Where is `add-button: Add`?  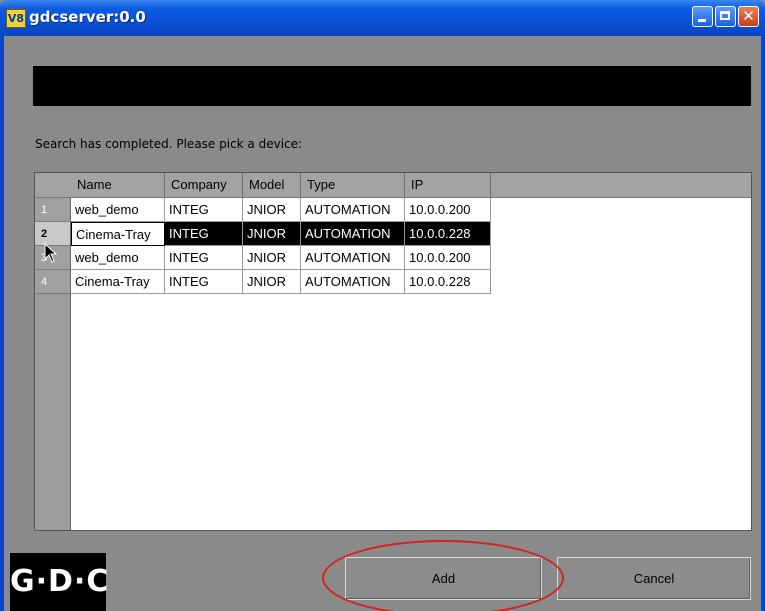 add-button: Add is located at coordinates (443, 578).